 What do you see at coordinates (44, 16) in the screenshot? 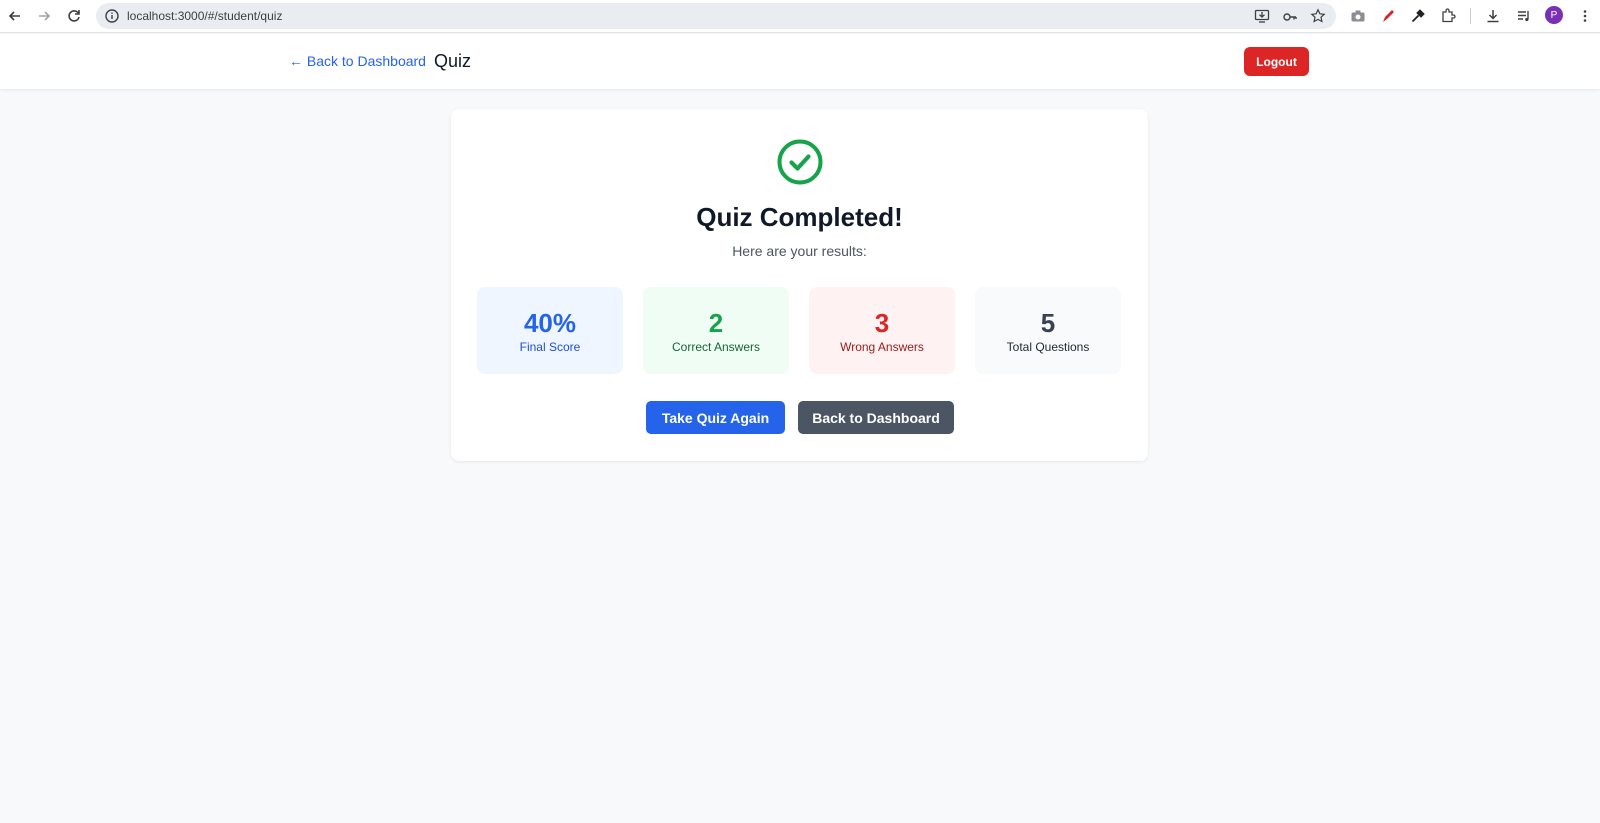
I see `forward-icon` at bounding box center [44, 16].